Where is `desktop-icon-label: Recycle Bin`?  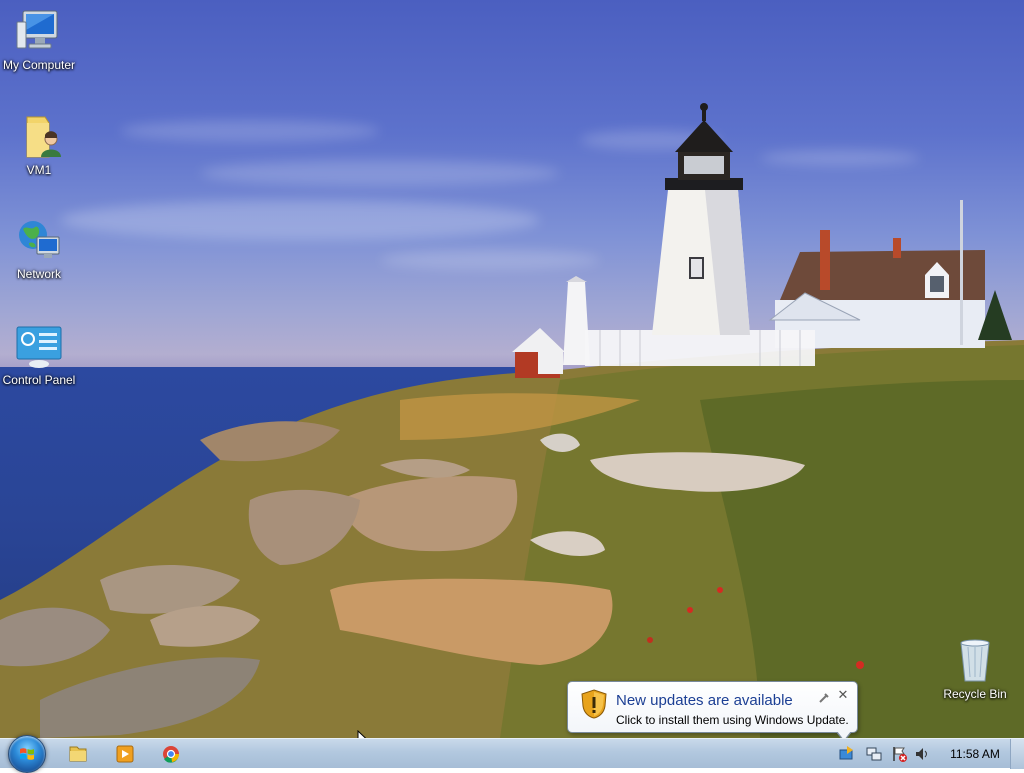
desktop-icon-label: Recycle Bin is located at coordinates (975, 694).